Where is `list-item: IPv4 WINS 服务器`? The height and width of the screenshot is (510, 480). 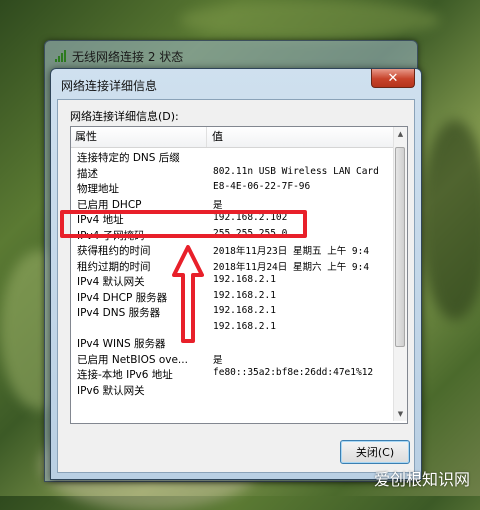 list-item: IPv4 WINS 服务器 is located at coordinates (232, 344).